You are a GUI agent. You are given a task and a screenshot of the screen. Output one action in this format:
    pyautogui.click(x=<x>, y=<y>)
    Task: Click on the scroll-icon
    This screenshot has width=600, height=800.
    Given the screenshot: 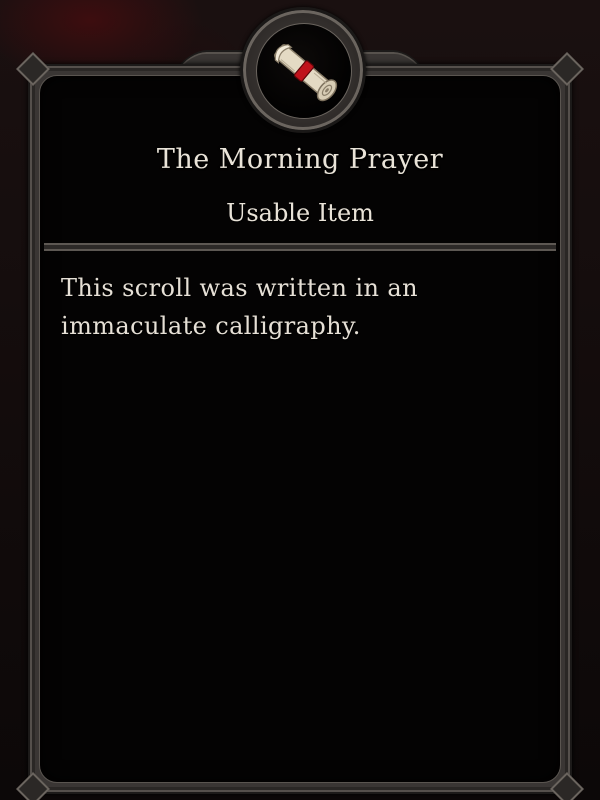 What is the action you would take?
    pyautogui.click(x=304, y=71)
    